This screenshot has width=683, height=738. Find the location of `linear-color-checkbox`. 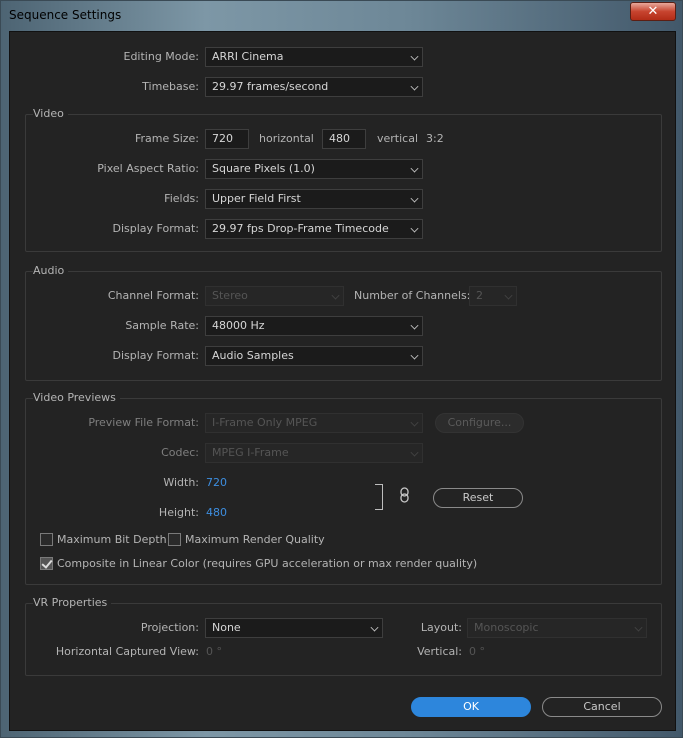

linear-color-checkbox is located at coordinates (46, 563).